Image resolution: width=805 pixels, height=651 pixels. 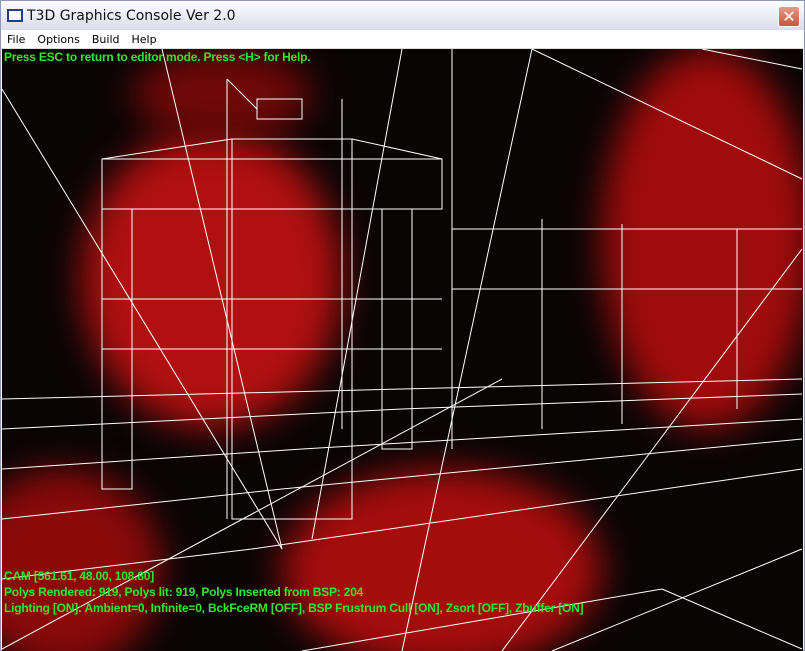 I want to click on title-bar: T3D Graphics Console Ver 2.0 ✕, so click(x=402, y=15).